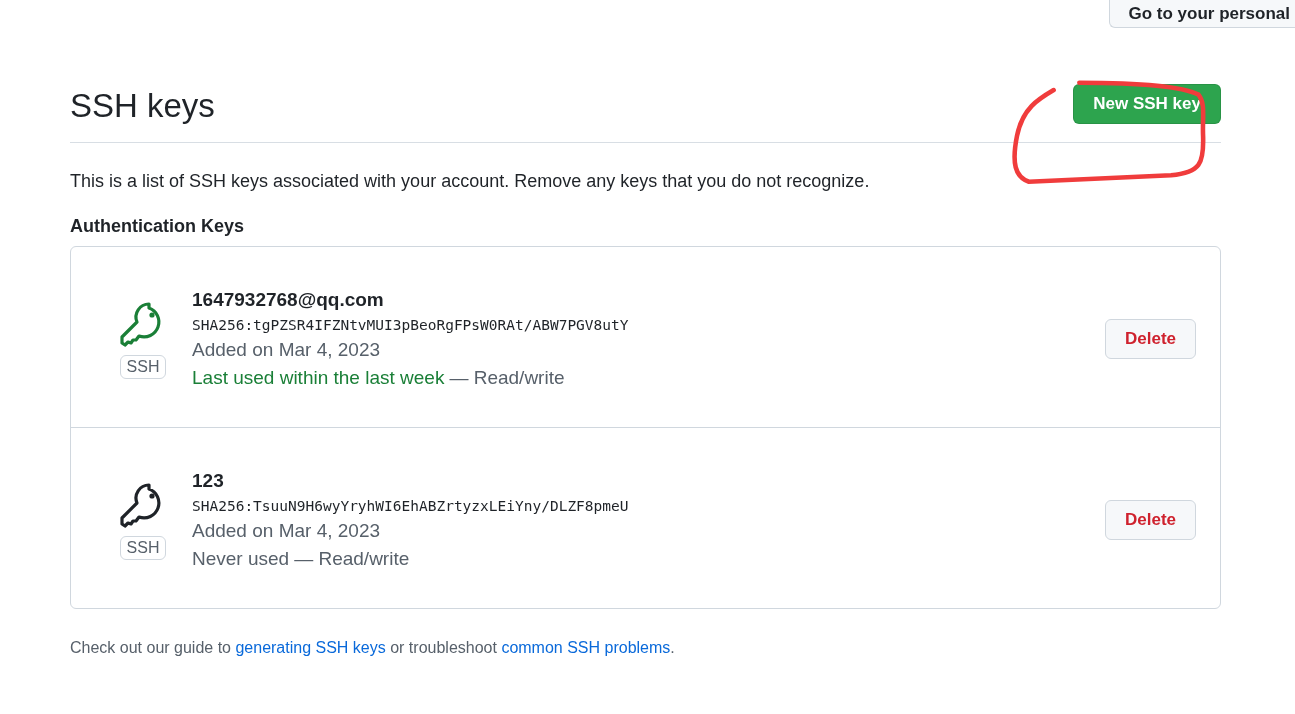 The height and width of the screenshot is (714, 1295). Describe the element at coordinates (586, 647) in the screenshot. I see `troubleshoot-link: common SSH problems` at that location.